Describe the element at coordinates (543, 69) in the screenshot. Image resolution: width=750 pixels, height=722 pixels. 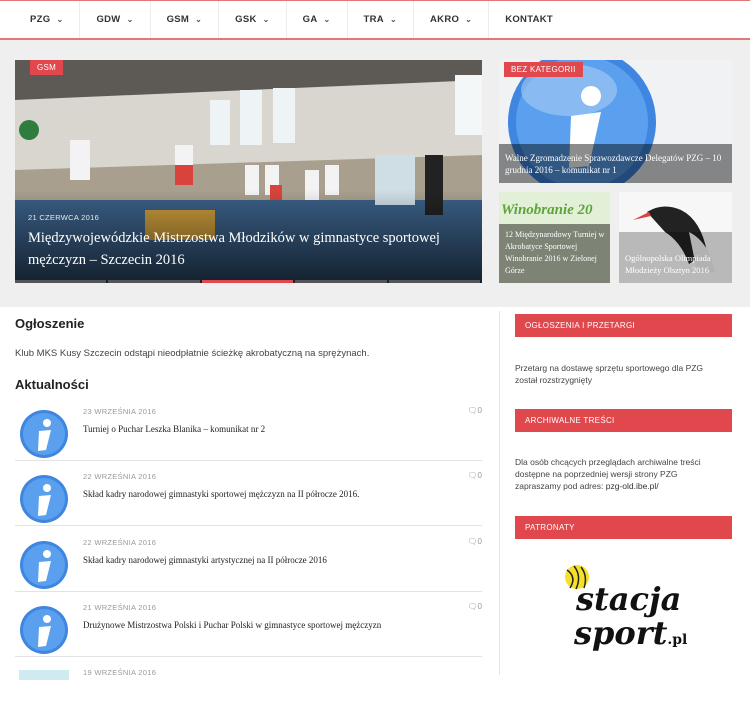
I see `category-tag: BEZ KATEGORII` at that location.